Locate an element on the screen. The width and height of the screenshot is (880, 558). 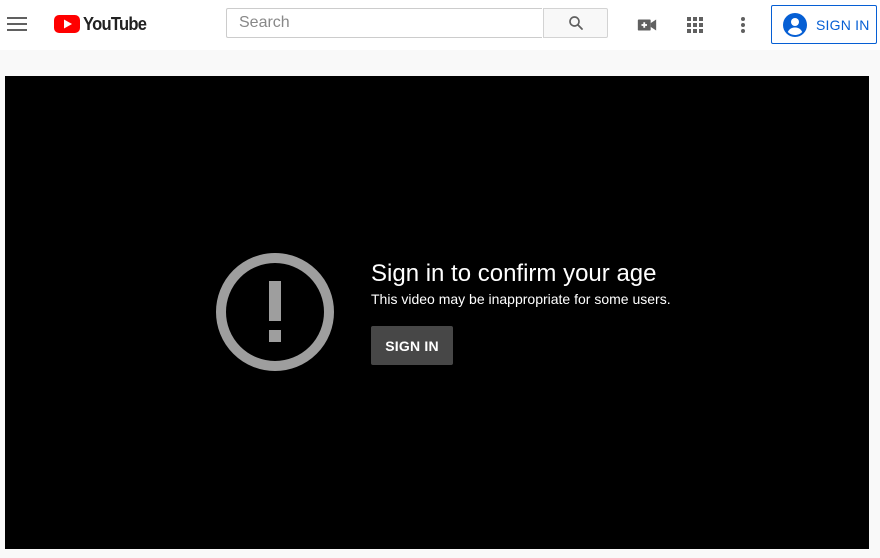
logo-text: YouTube is located at coordinates (115, 24).